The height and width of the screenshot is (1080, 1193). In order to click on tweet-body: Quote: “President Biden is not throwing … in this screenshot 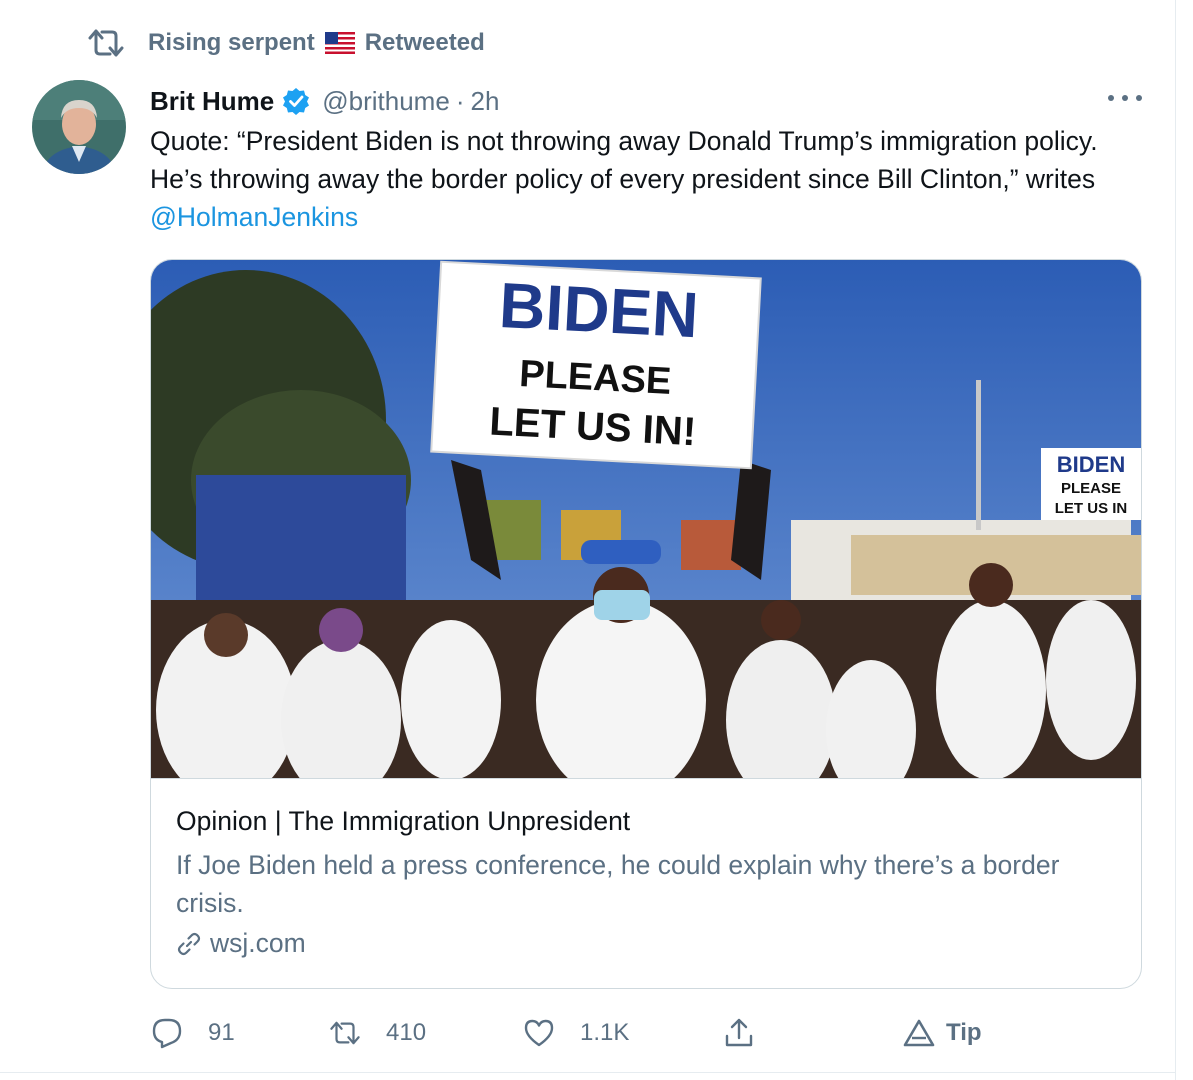, I will do `click(624, 160)`.